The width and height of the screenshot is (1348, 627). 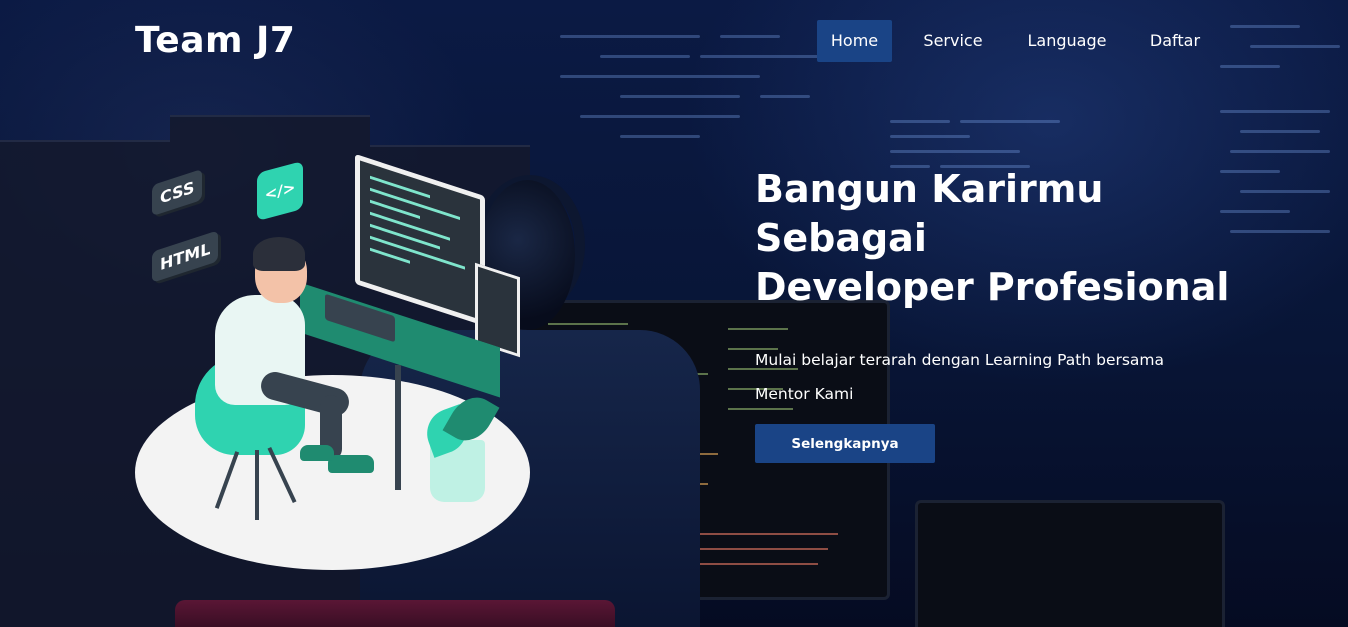 What do you see at coordinates (215, 40) in the screenshot?
I see `brand-logo: Team J7` at bounding box center [215, 40].